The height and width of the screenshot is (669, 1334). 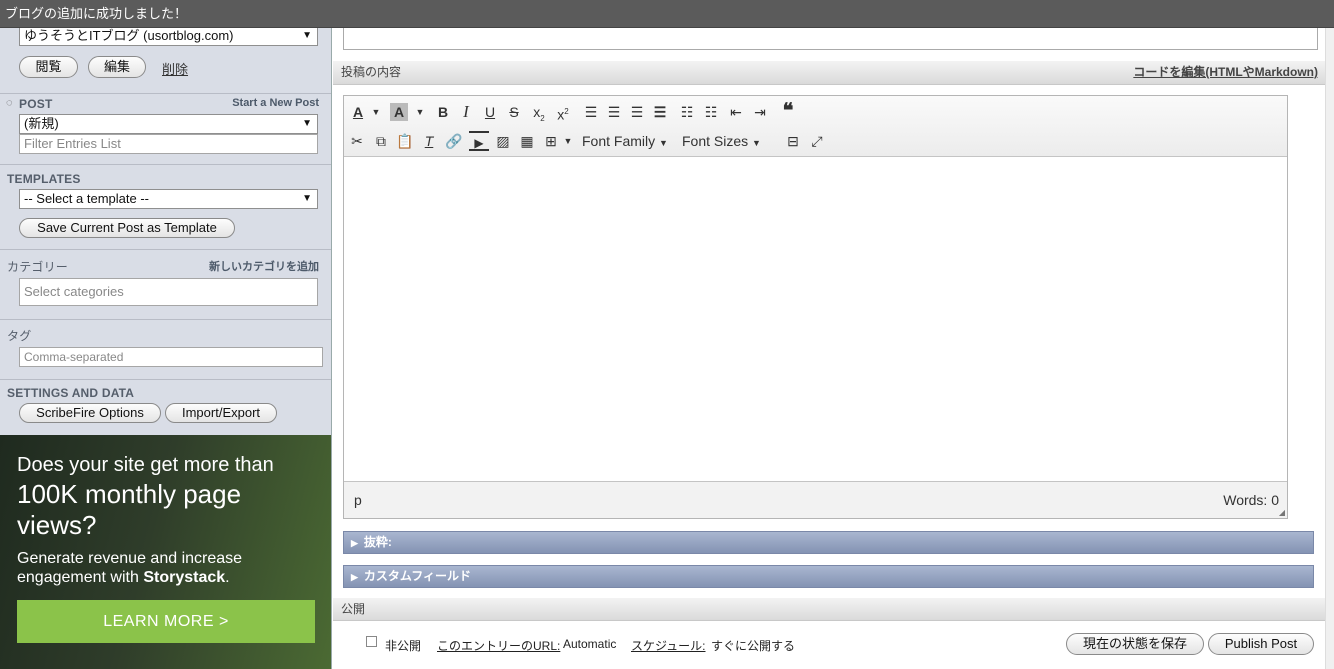 I want to click on publish-post-button: Publish Post, so click(x=1261, y=644).